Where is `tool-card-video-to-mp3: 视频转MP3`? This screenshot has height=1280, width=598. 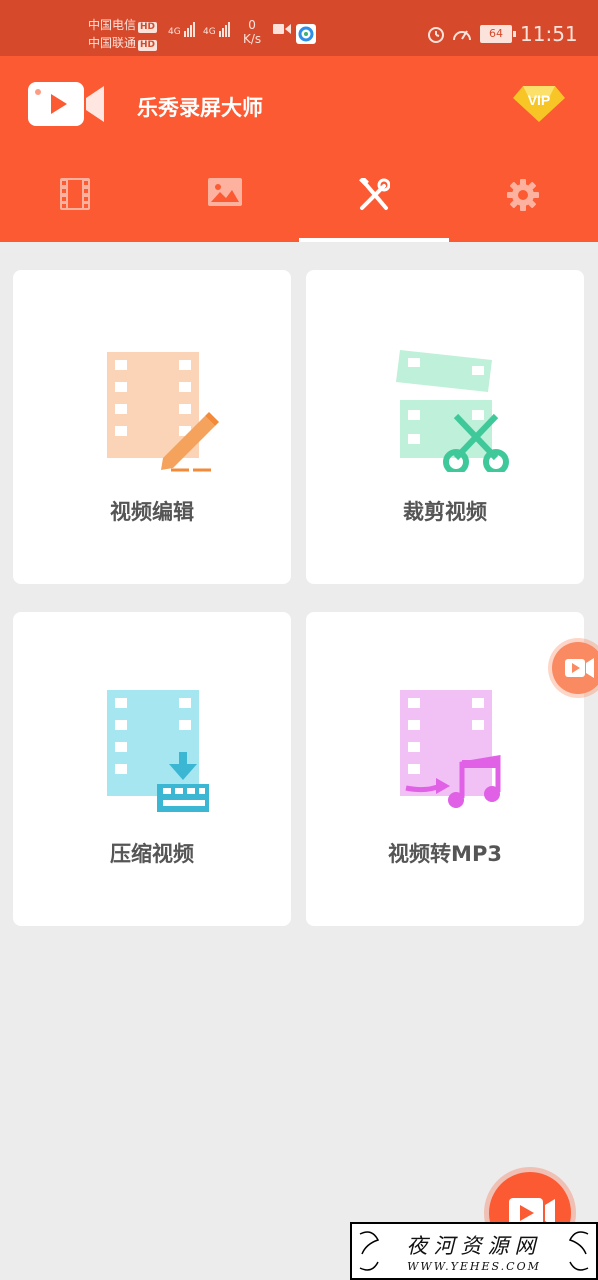
tool-card-video-to-mp3: 视频转MP3 is located at coordinates (445, 769).